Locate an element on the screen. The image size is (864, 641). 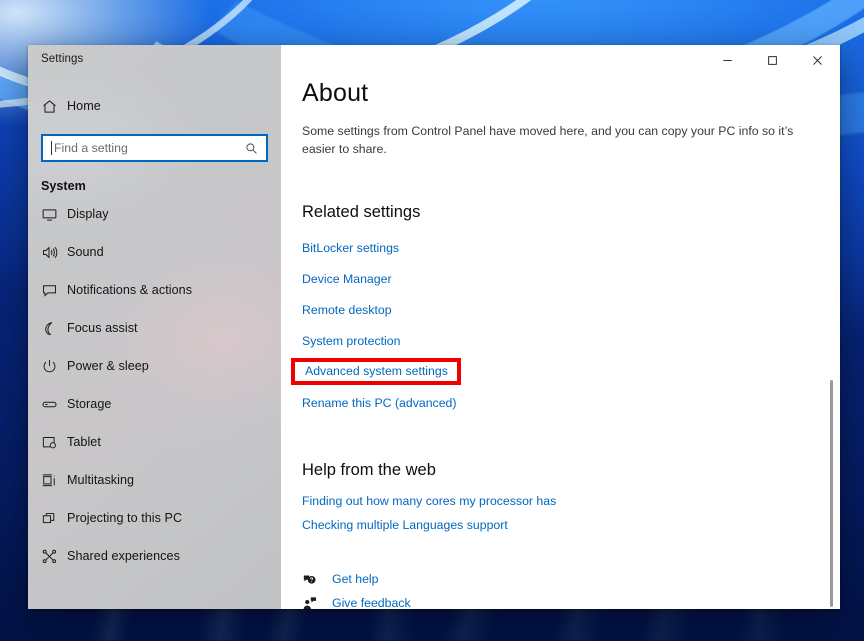
search-input is located at coordinates (148, 148).